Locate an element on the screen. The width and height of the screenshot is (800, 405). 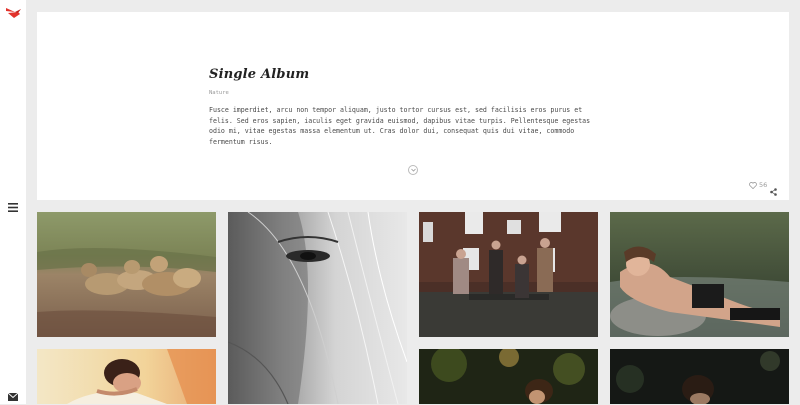
sidebar is located at coordinates (13, 202).